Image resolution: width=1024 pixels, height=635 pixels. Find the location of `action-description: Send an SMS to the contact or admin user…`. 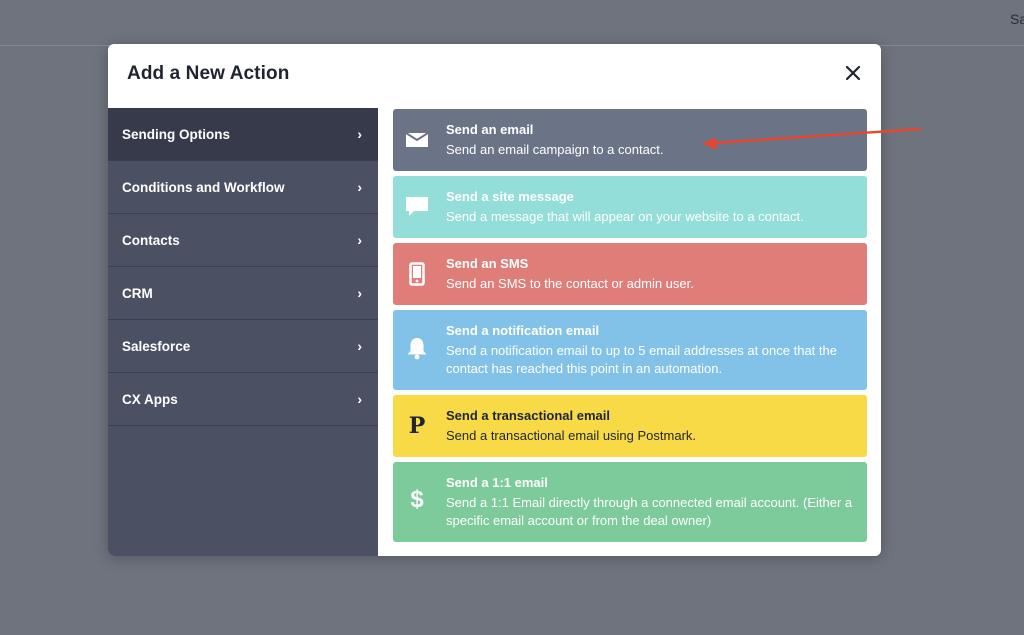

action-description: Send an SMS to the contact or admin user… is located at coordinates (570, 283).